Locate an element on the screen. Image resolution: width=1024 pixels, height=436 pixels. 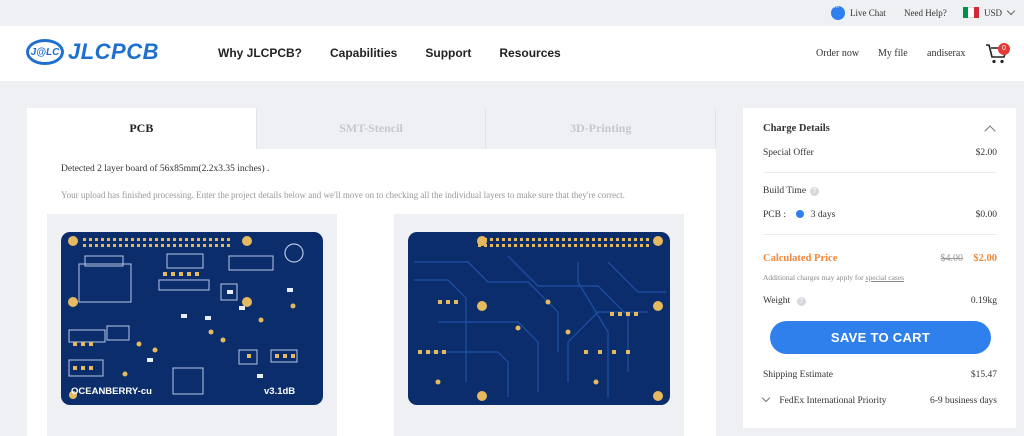
nav-capabilities: Capabilities is located at coordinates (363, 53).